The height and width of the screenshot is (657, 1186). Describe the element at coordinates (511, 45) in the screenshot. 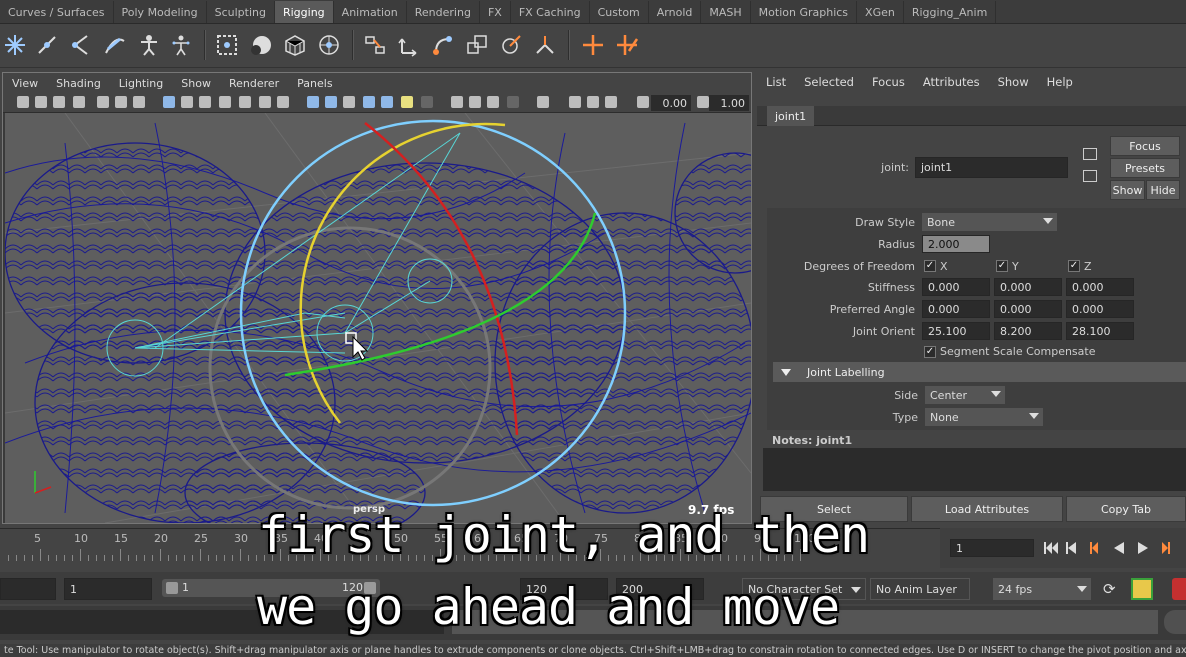

I see `aim-constraint-icon` at that location.